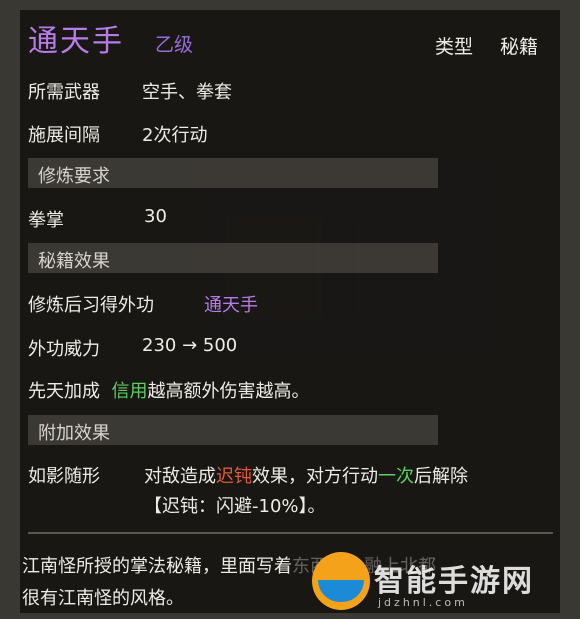 This screenshot has width=580, height=619. What do you see at coordinates (76, 41) in the screenshot?
I see `item-name: 通天手` at bounding box center [76, 41].